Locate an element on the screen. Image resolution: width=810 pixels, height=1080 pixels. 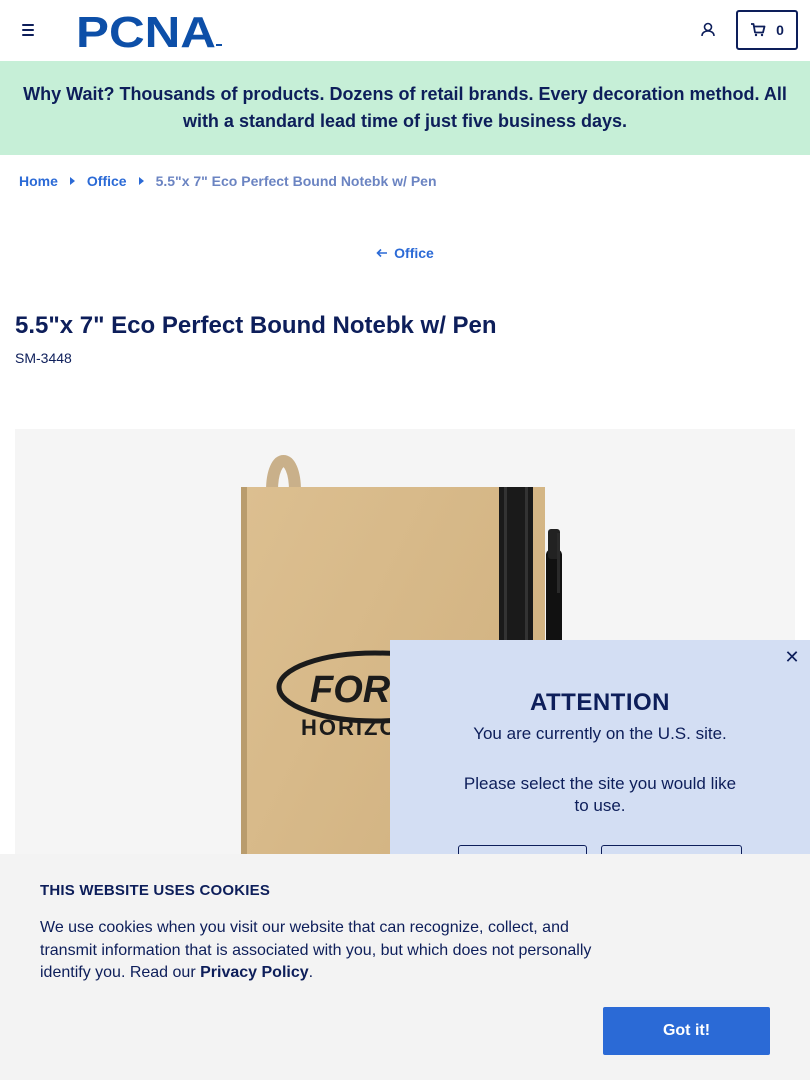
cart-button: 0 is located at coordinates (767, 30).